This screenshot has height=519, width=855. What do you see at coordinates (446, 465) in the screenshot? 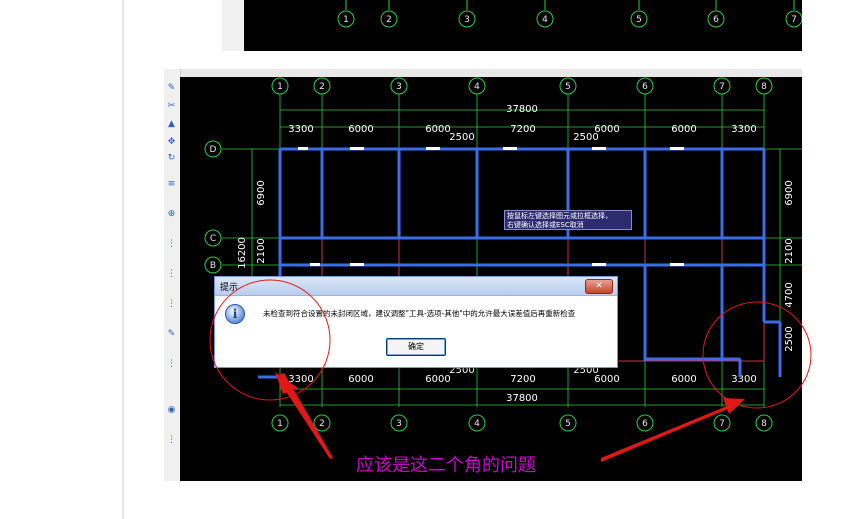
I see `annotation-text: 应该是这二个角的问题` at bounding box center [446, 465].